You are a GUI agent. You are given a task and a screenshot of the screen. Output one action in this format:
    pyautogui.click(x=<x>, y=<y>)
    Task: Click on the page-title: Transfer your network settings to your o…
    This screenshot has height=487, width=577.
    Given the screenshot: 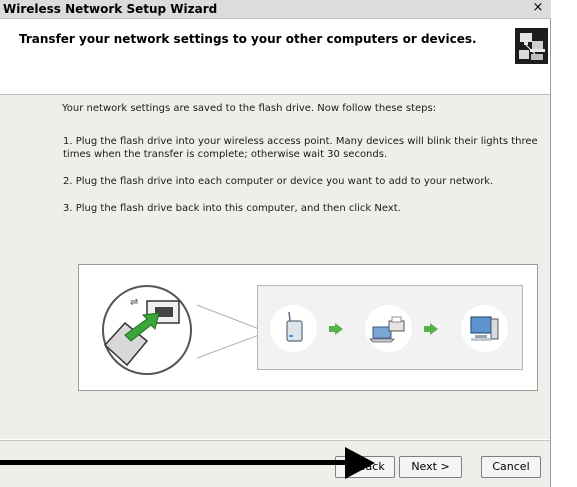 What is the action you would take?
    pyautogui.click(x=248, y=39)
    